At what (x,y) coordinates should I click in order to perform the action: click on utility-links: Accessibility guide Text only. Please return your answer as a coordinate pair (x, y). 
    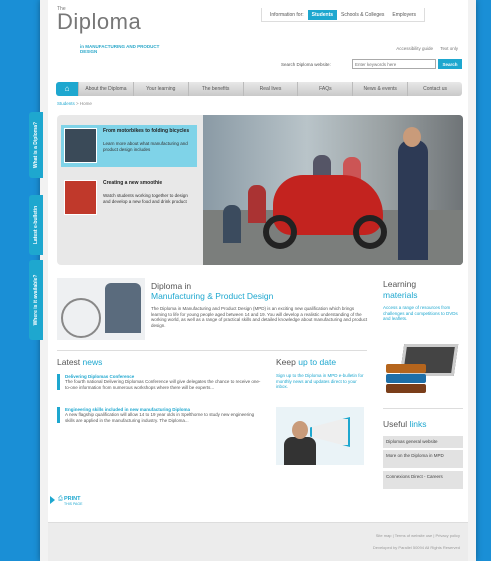
    Looking at the image, I should click on (424, 48).